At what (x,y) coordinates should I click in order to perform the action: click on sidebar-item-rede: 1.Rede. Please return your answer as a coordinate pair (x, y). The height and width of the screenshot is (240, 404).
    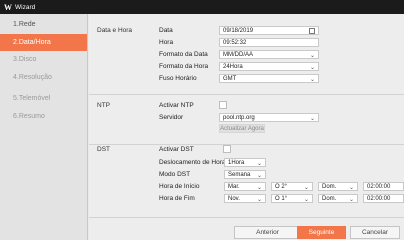
    Looking at the image, I should click on (43, 25).